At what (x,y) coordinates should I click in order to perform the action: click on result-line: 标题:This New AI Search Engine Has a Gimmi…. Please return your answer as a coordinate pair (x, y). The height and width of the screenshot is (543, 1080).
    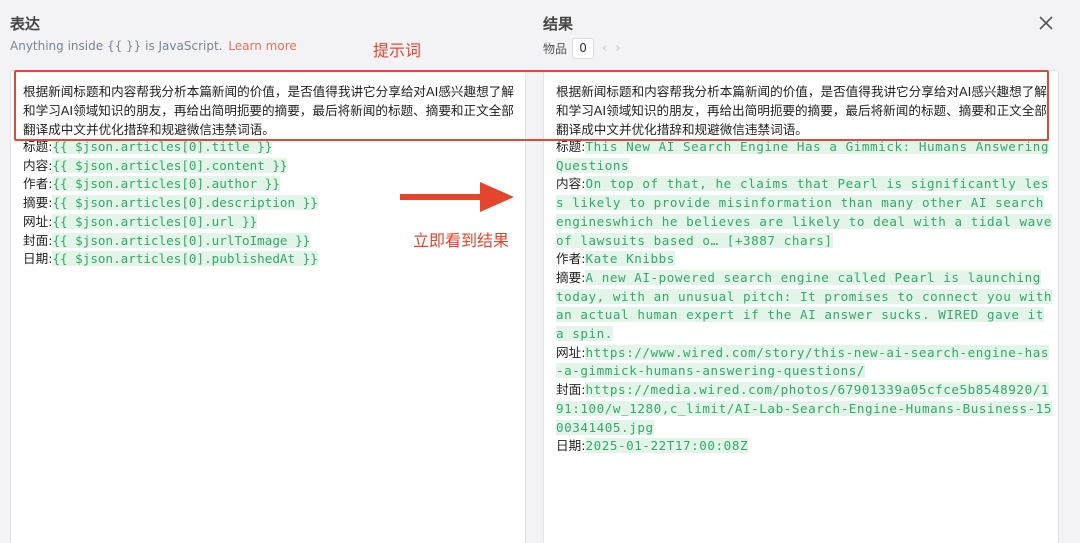
    Looking at the image, I should click on (806, 156).